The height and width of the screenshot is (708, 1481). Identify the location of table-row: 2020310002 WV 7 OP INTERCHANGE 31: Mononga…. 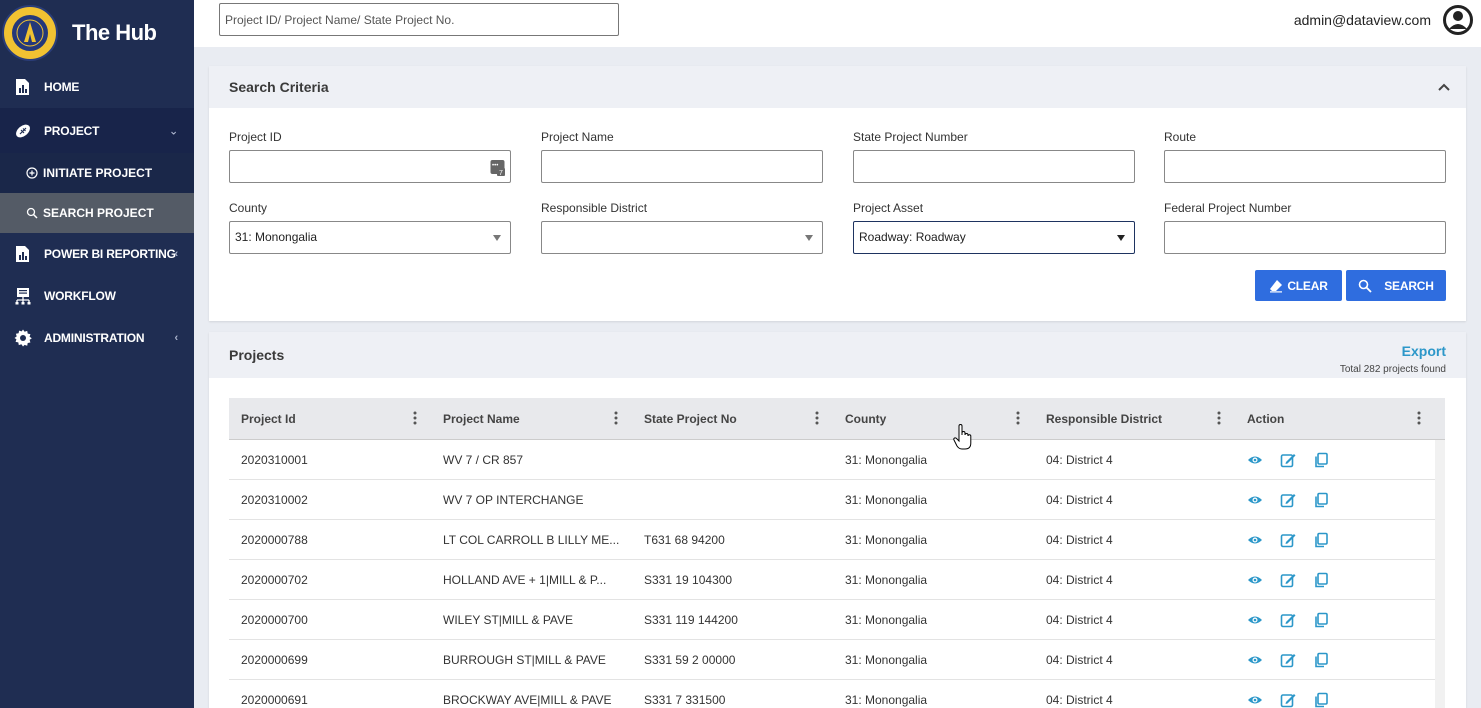
(832, 500).